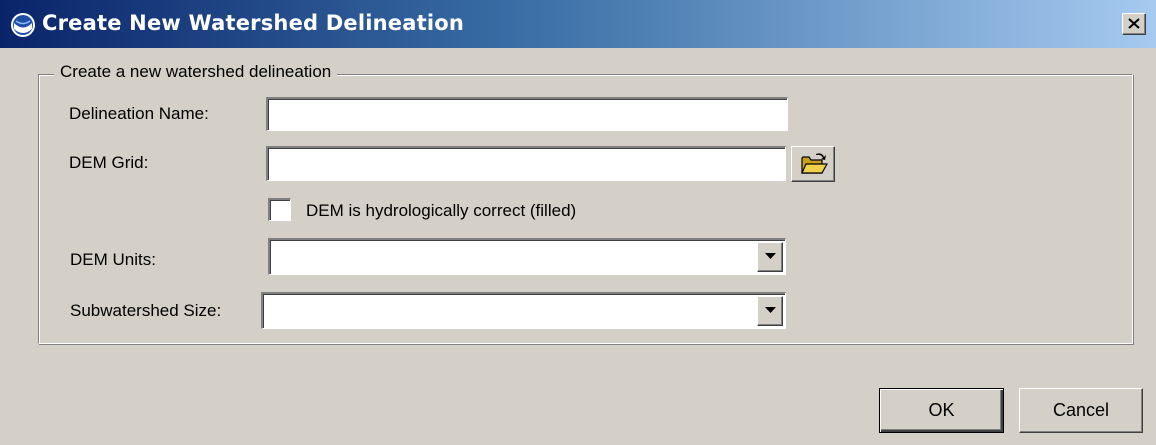 Image resolution: width=1156 pixels, height=445 pixels. I want to click on dem-filled-checkbox, so click(279, 209).